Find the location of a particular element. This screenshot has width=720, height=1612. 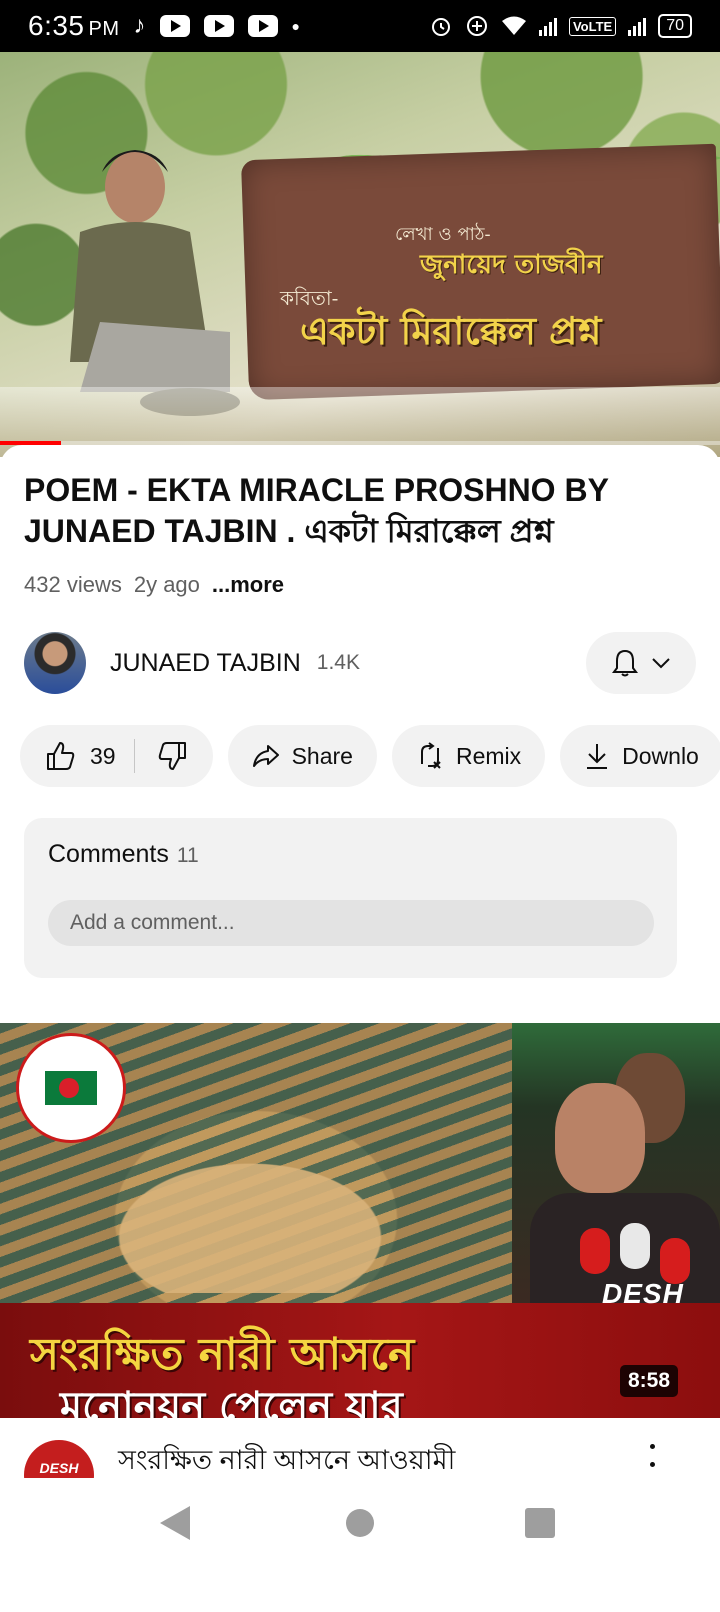

comments-label: Comments is located at coordinates (108, 854).